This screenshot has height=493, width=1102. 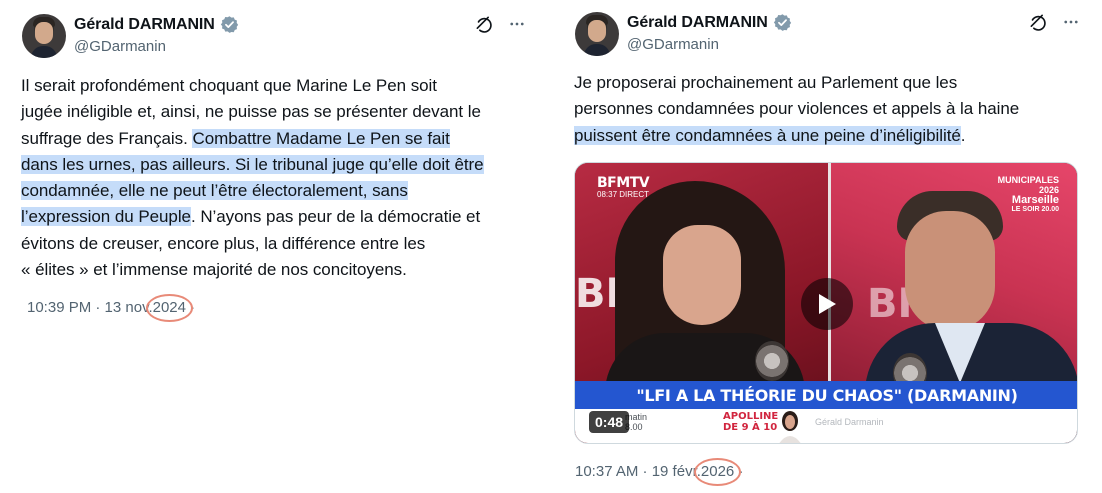 I want to click on badge-city: Marseille, so click(x=1035, y=200).